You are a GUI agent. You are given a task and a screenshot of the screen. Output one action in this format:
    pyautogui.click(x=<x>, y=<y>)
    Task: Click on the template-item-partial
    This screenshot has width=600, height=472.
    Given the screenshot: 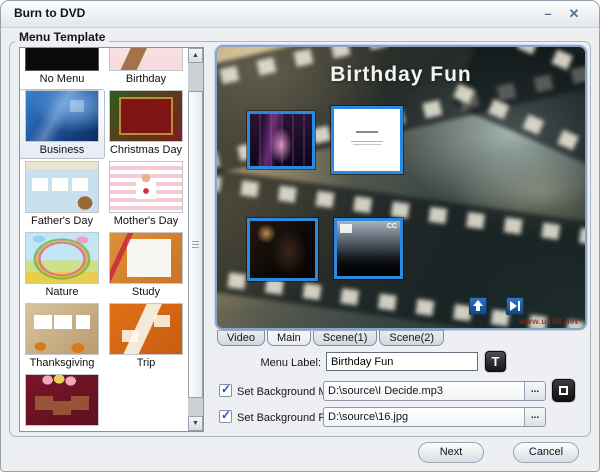 What is the action you would take?
    pyautogui.click(x=62, y=402)
    